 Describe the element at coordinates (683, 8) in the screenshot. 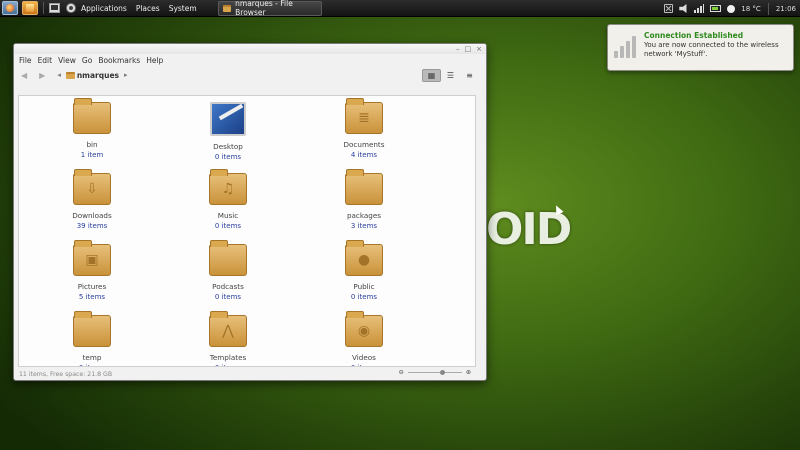

I see `volume-icon` at that location.